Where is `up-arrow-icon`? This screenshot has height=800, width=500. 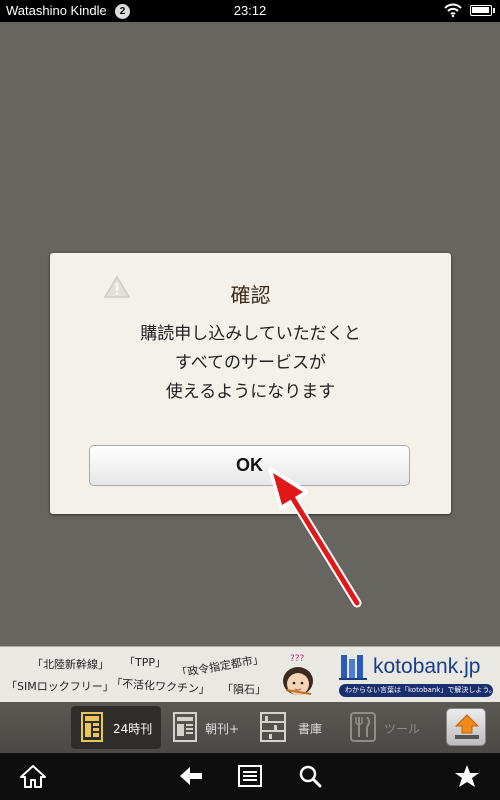 up-arrow-icon is located at coordinates (467, 726).